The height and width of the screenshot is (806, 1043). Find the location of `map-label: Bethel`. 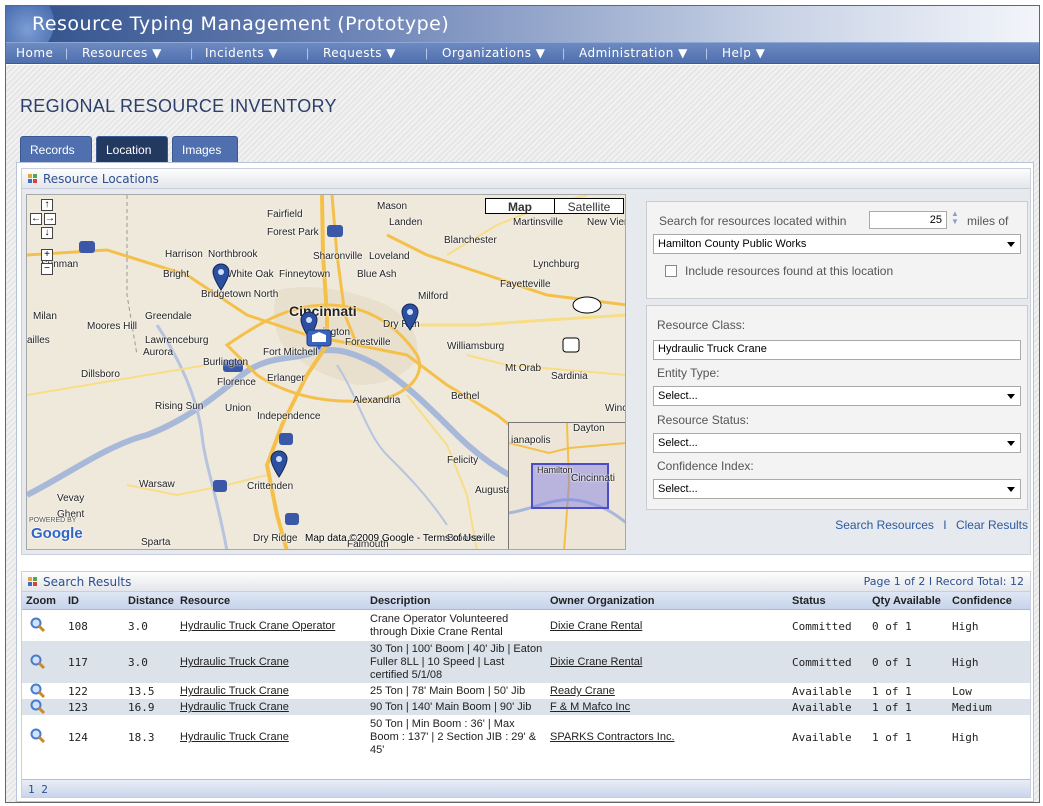

map-label: Bethel is located at coordinates (465, 396).